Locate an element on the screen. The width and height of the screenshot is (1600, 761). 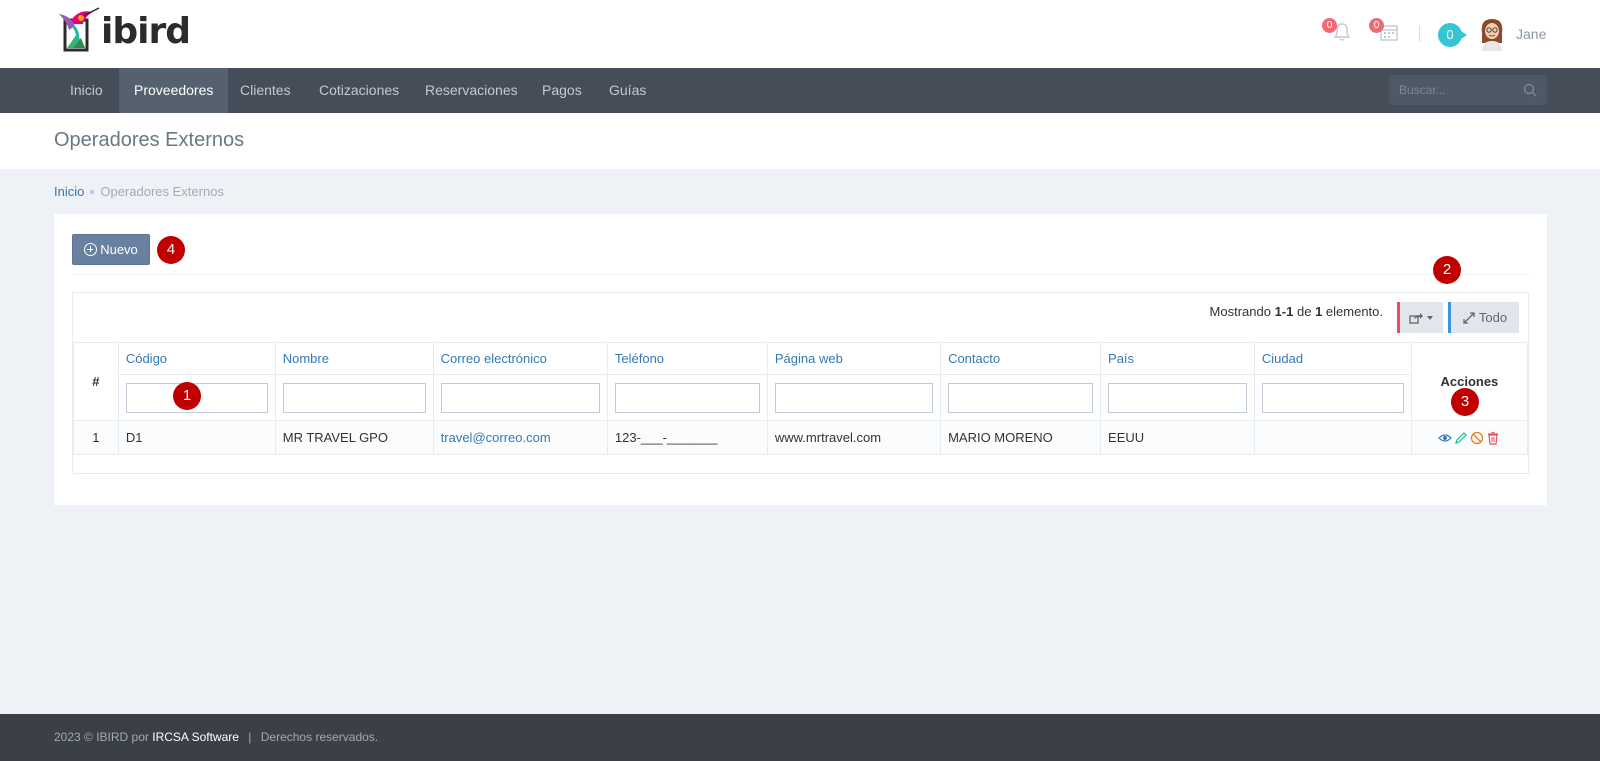
column-header-pais: País is located at coordinates (1177, 358).